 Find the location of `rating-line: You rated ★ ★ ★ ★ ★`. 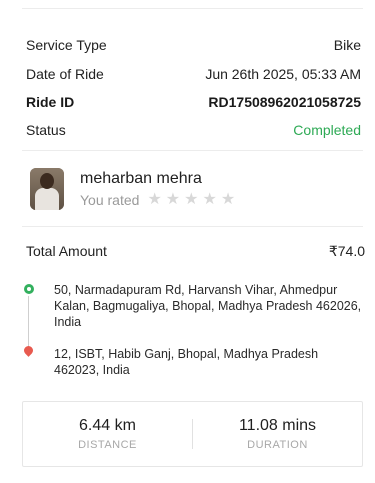

rating-line: You rated ★ ★ ★ ★ ★ is located at coordinates (159, 200).